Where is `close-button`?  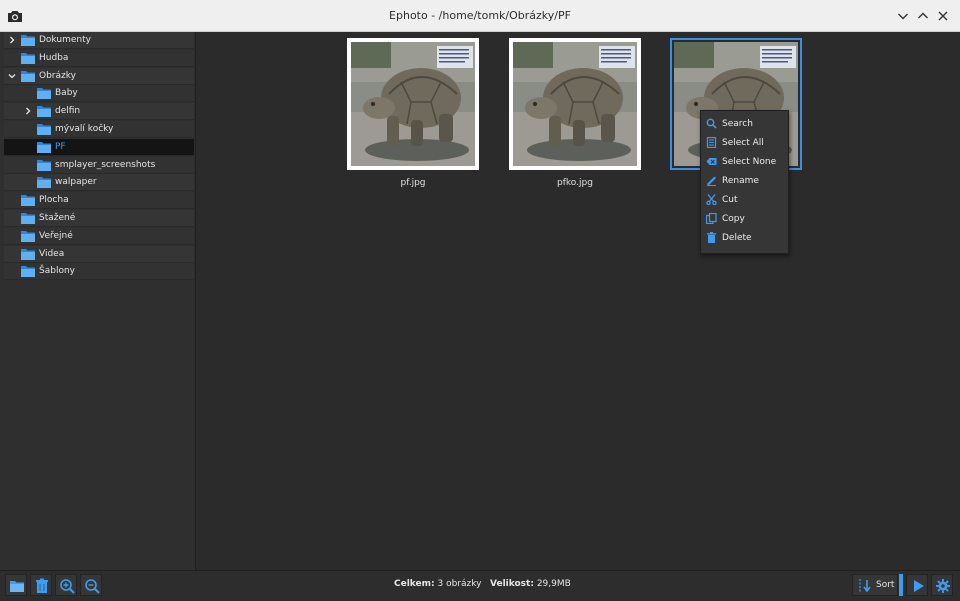
close-button is located at coordinates (943, 16).